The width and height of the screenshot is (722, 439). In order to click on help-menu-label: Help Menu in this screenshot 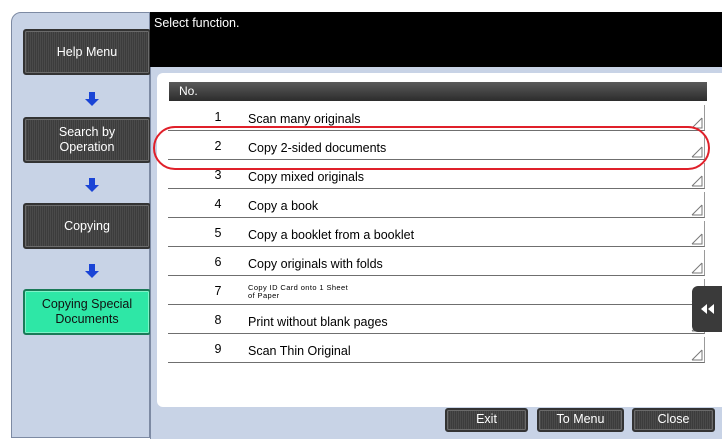, I will do `click(87, 51)`.